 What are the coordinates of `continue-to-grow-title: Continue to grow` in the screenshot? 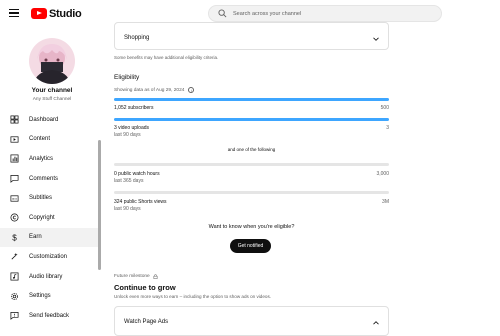 It's located at (145, 287).